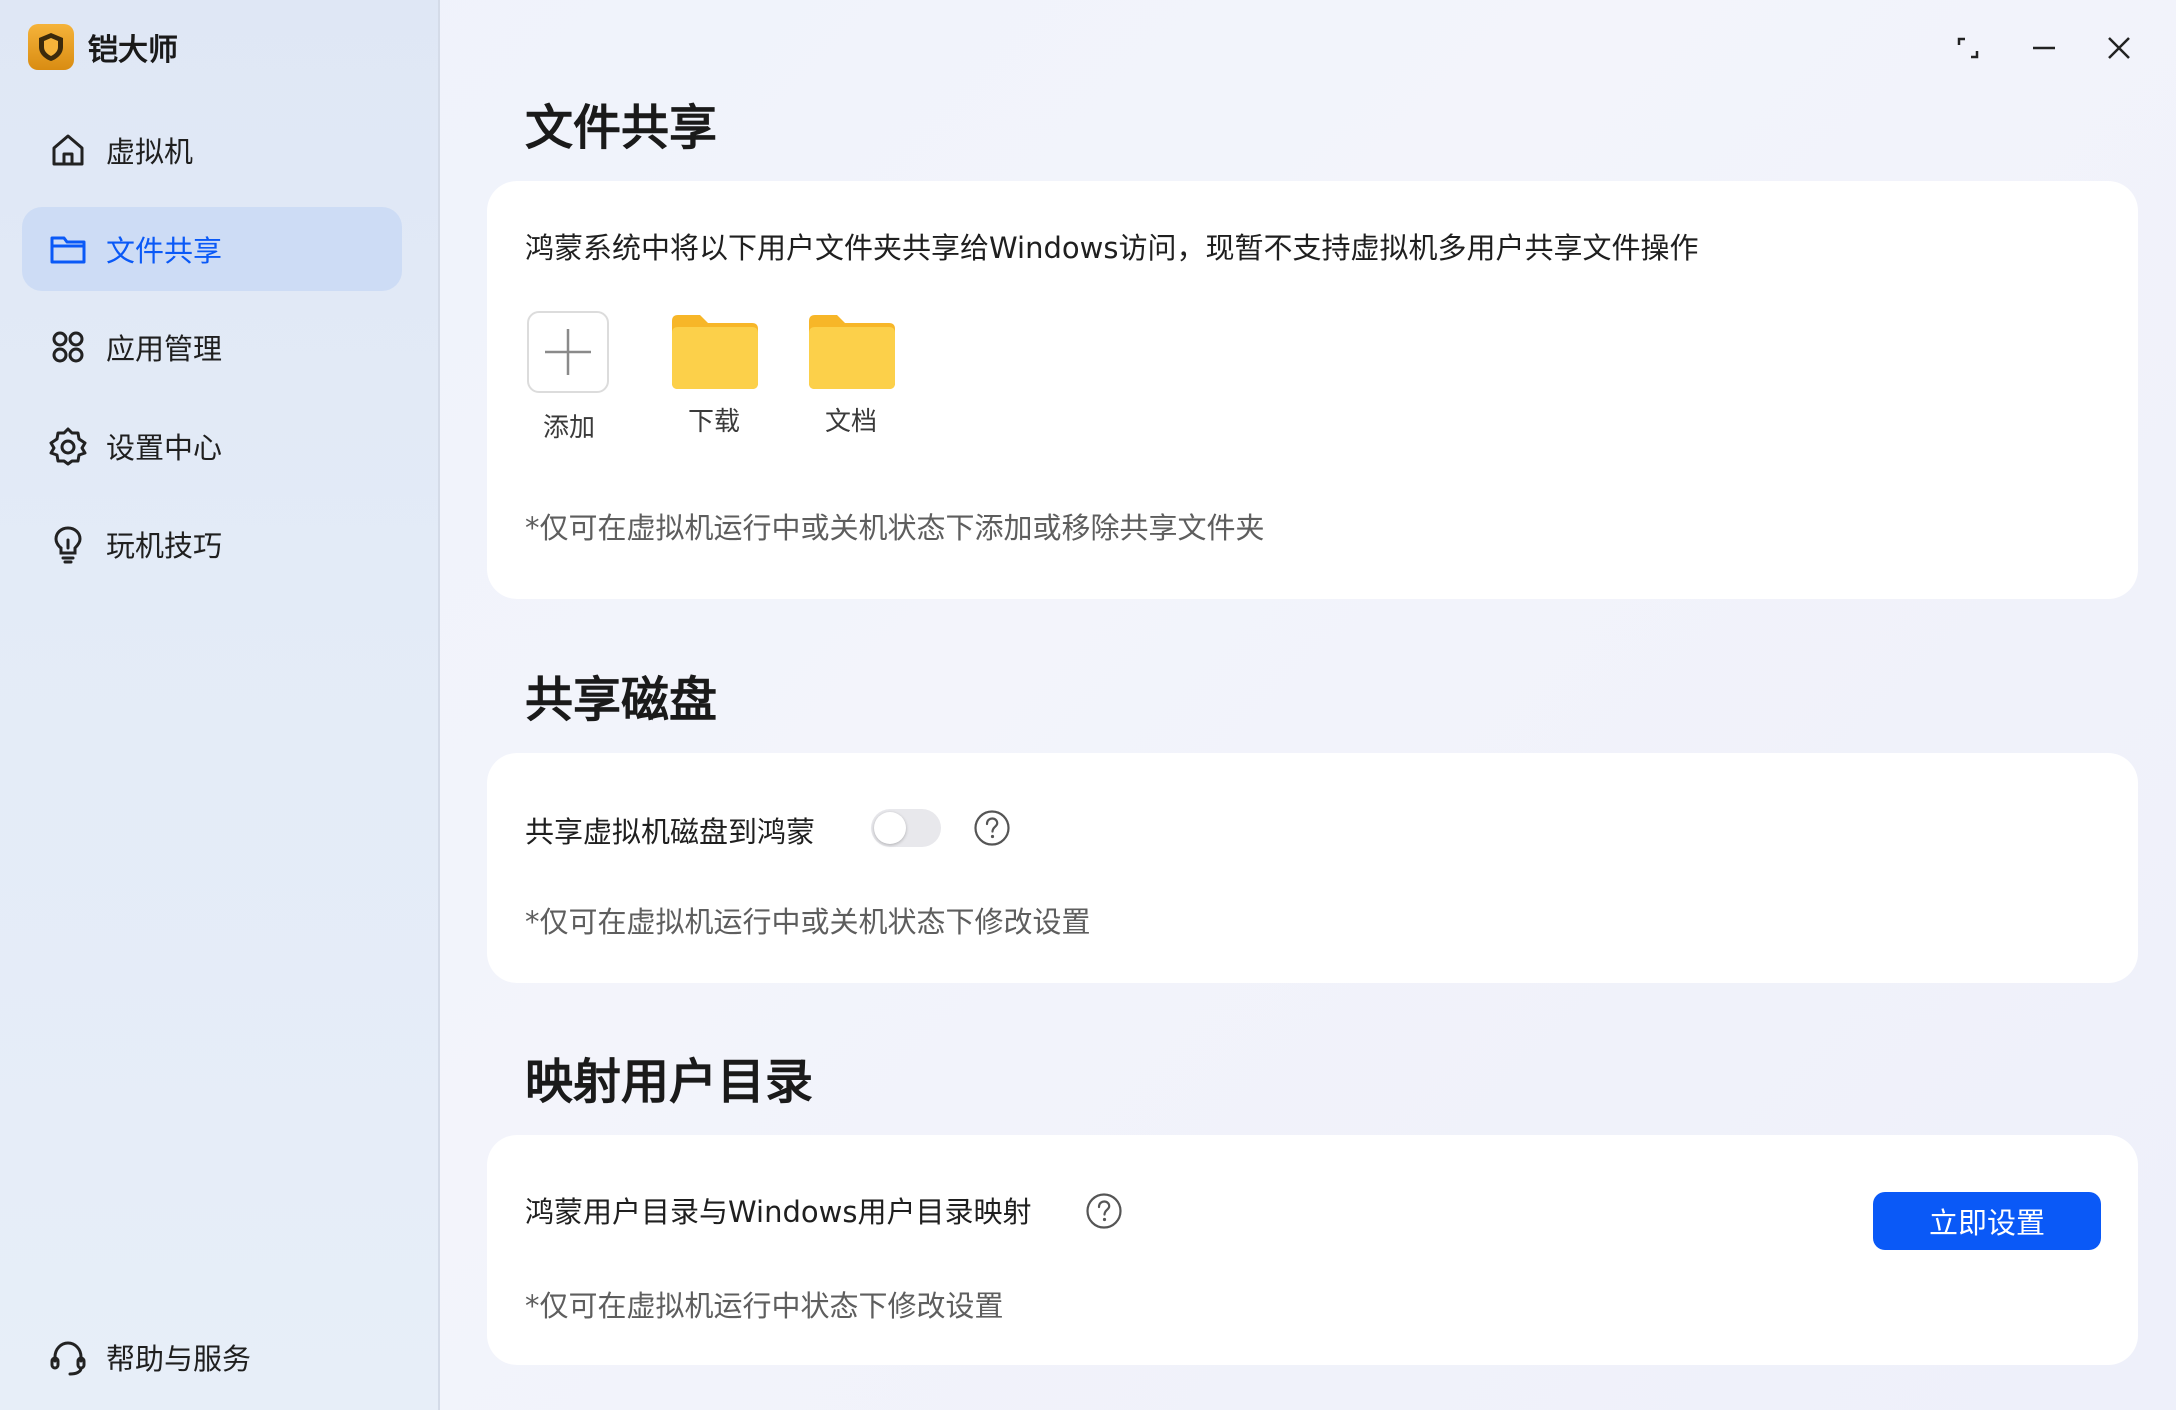 This screenshot has height=1410, width=2176. Describe the element at coordinates (670, 832) in the screenshot. I see `shared-disk-label: 共享虚拟机磁盘到鸿蒙` at that location.